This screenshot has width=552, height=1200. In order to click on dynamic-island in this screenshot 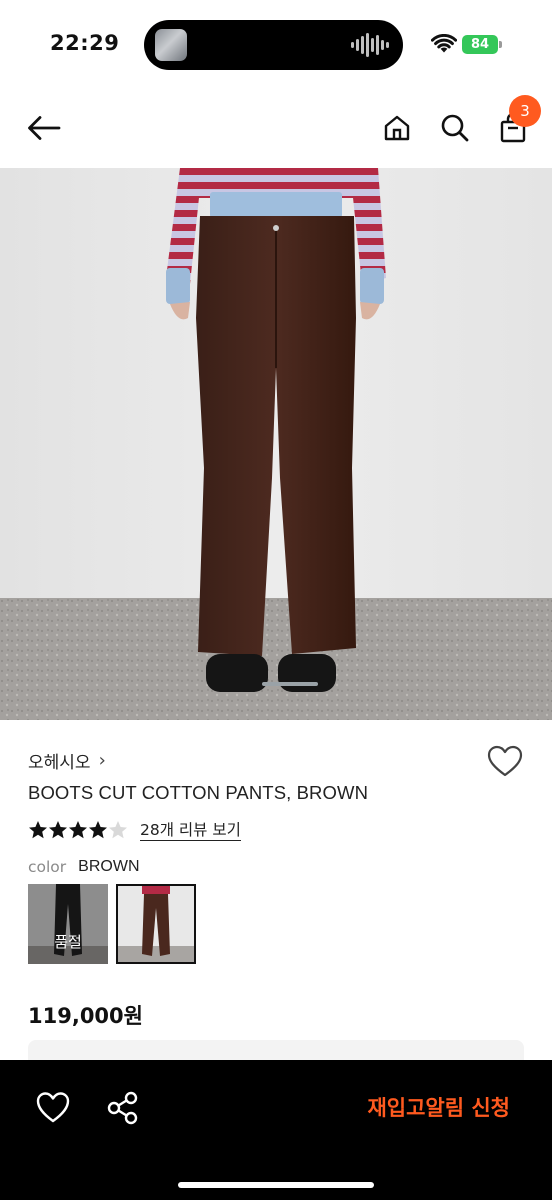, I will do `click(273, 45)`.